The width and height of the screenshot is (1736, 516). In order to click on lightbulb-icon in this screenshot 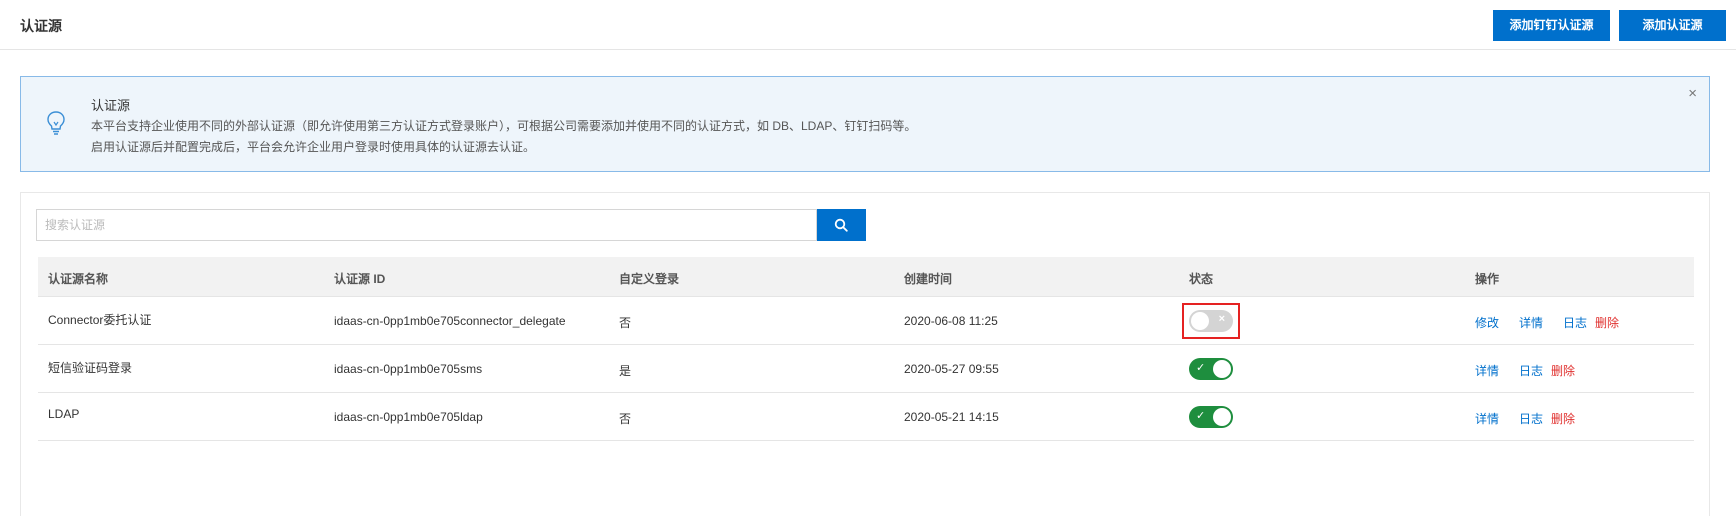, I will do `click(56, 123)`.